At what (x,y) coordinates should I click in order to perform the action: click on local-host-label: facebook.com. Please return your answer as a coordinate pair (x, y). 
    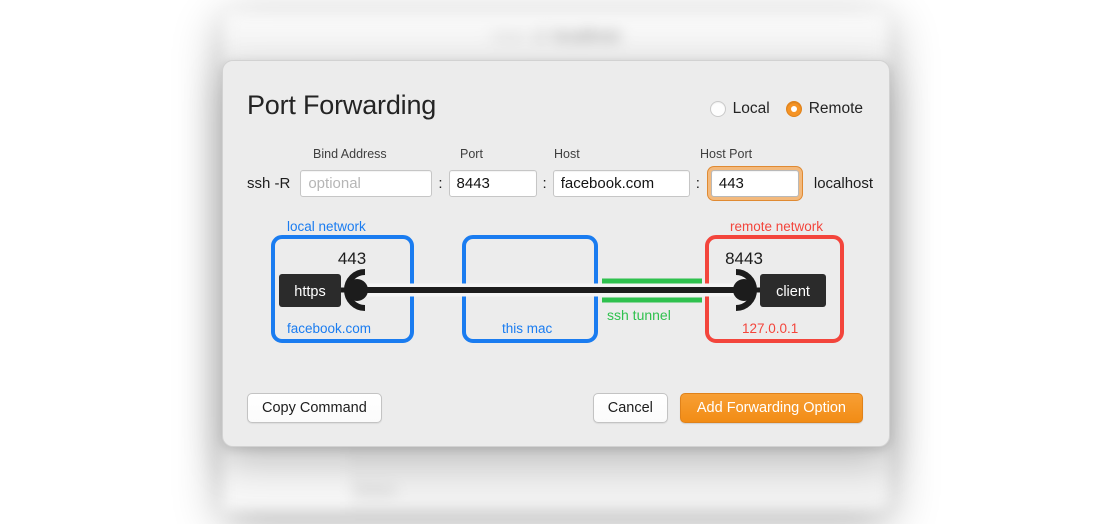
    Looking at the image, I should click on (329, 328).